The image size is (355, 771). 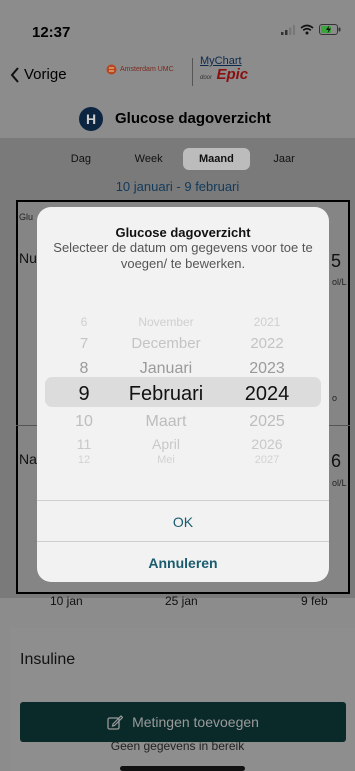 What do you see at coordinates (51, 32) in the screenshot?
I see `status-time: 12:37` at bounding box center [51, 32].